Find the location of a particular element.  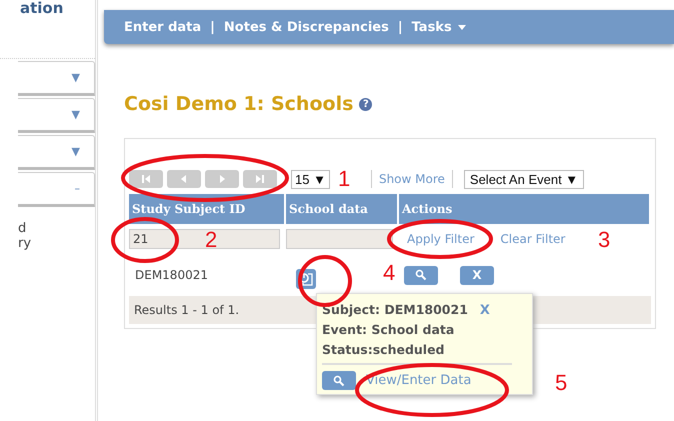

table-cell: DEM180021 is located at coordinates (171, 275).